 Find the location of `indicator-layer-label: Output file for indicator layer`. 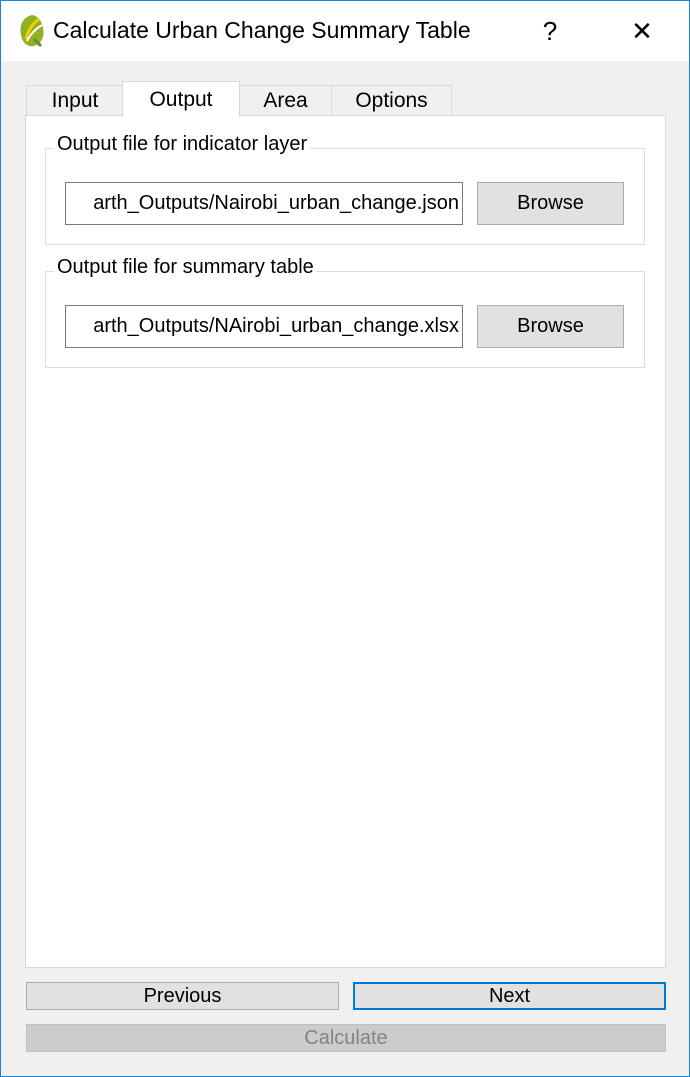

indicator-layer-label: Output file for indicator layer is located at coordinates (182, 144).